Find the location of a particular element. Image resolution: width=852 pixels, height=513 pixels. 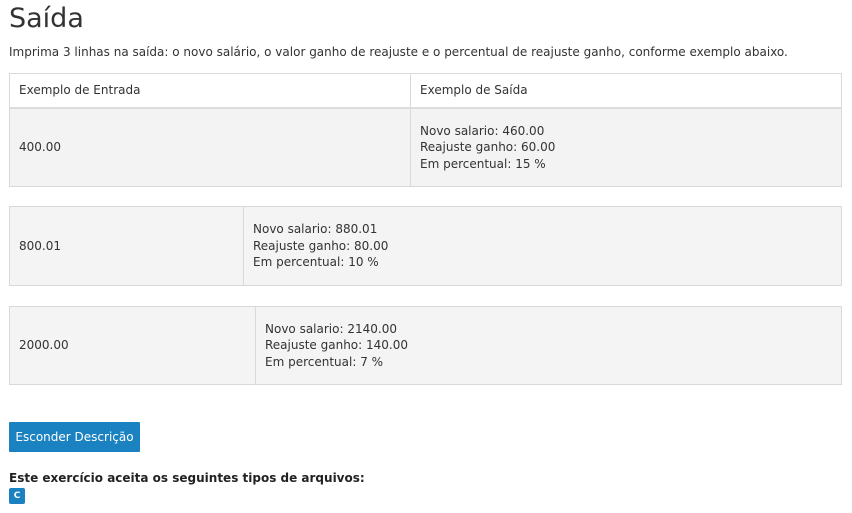

output-line: Reajuste ganho: 140.00 is located at coordinates (336, 345).